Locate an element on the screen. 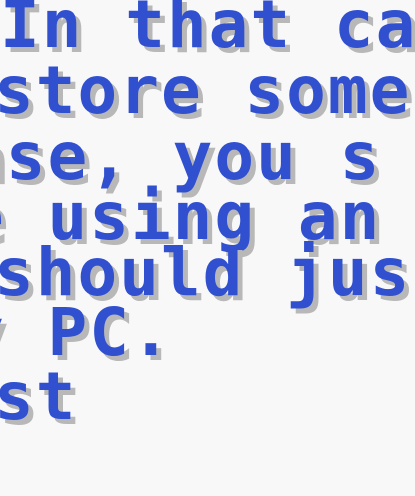 This screenshot has height=496, width=415. dialog-line-7: st is located at coordinates (39, 396).